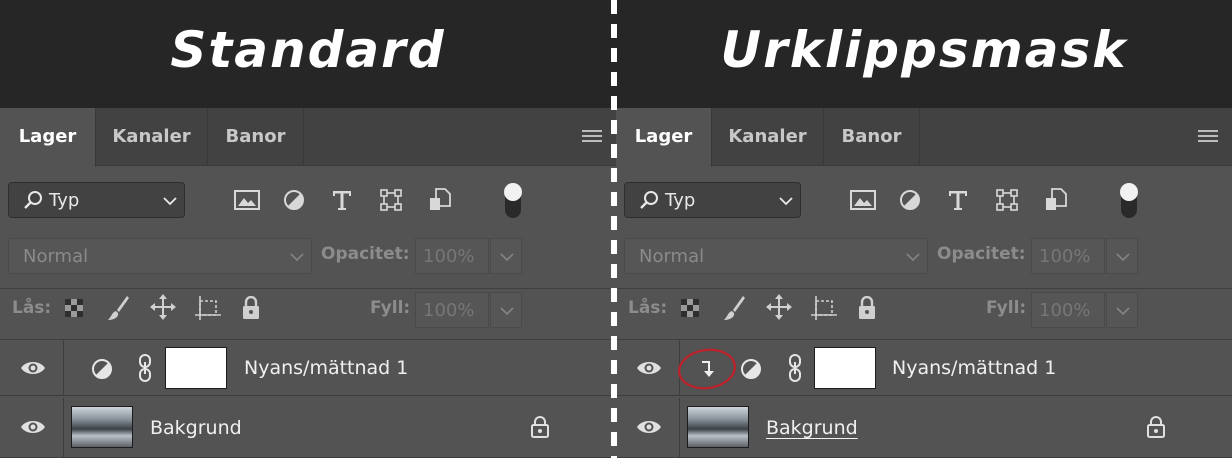 Image resolution: width=1232 pixels, height=458 pixels. I want to click on fill-label: Fyll:, so click(1006, 308).